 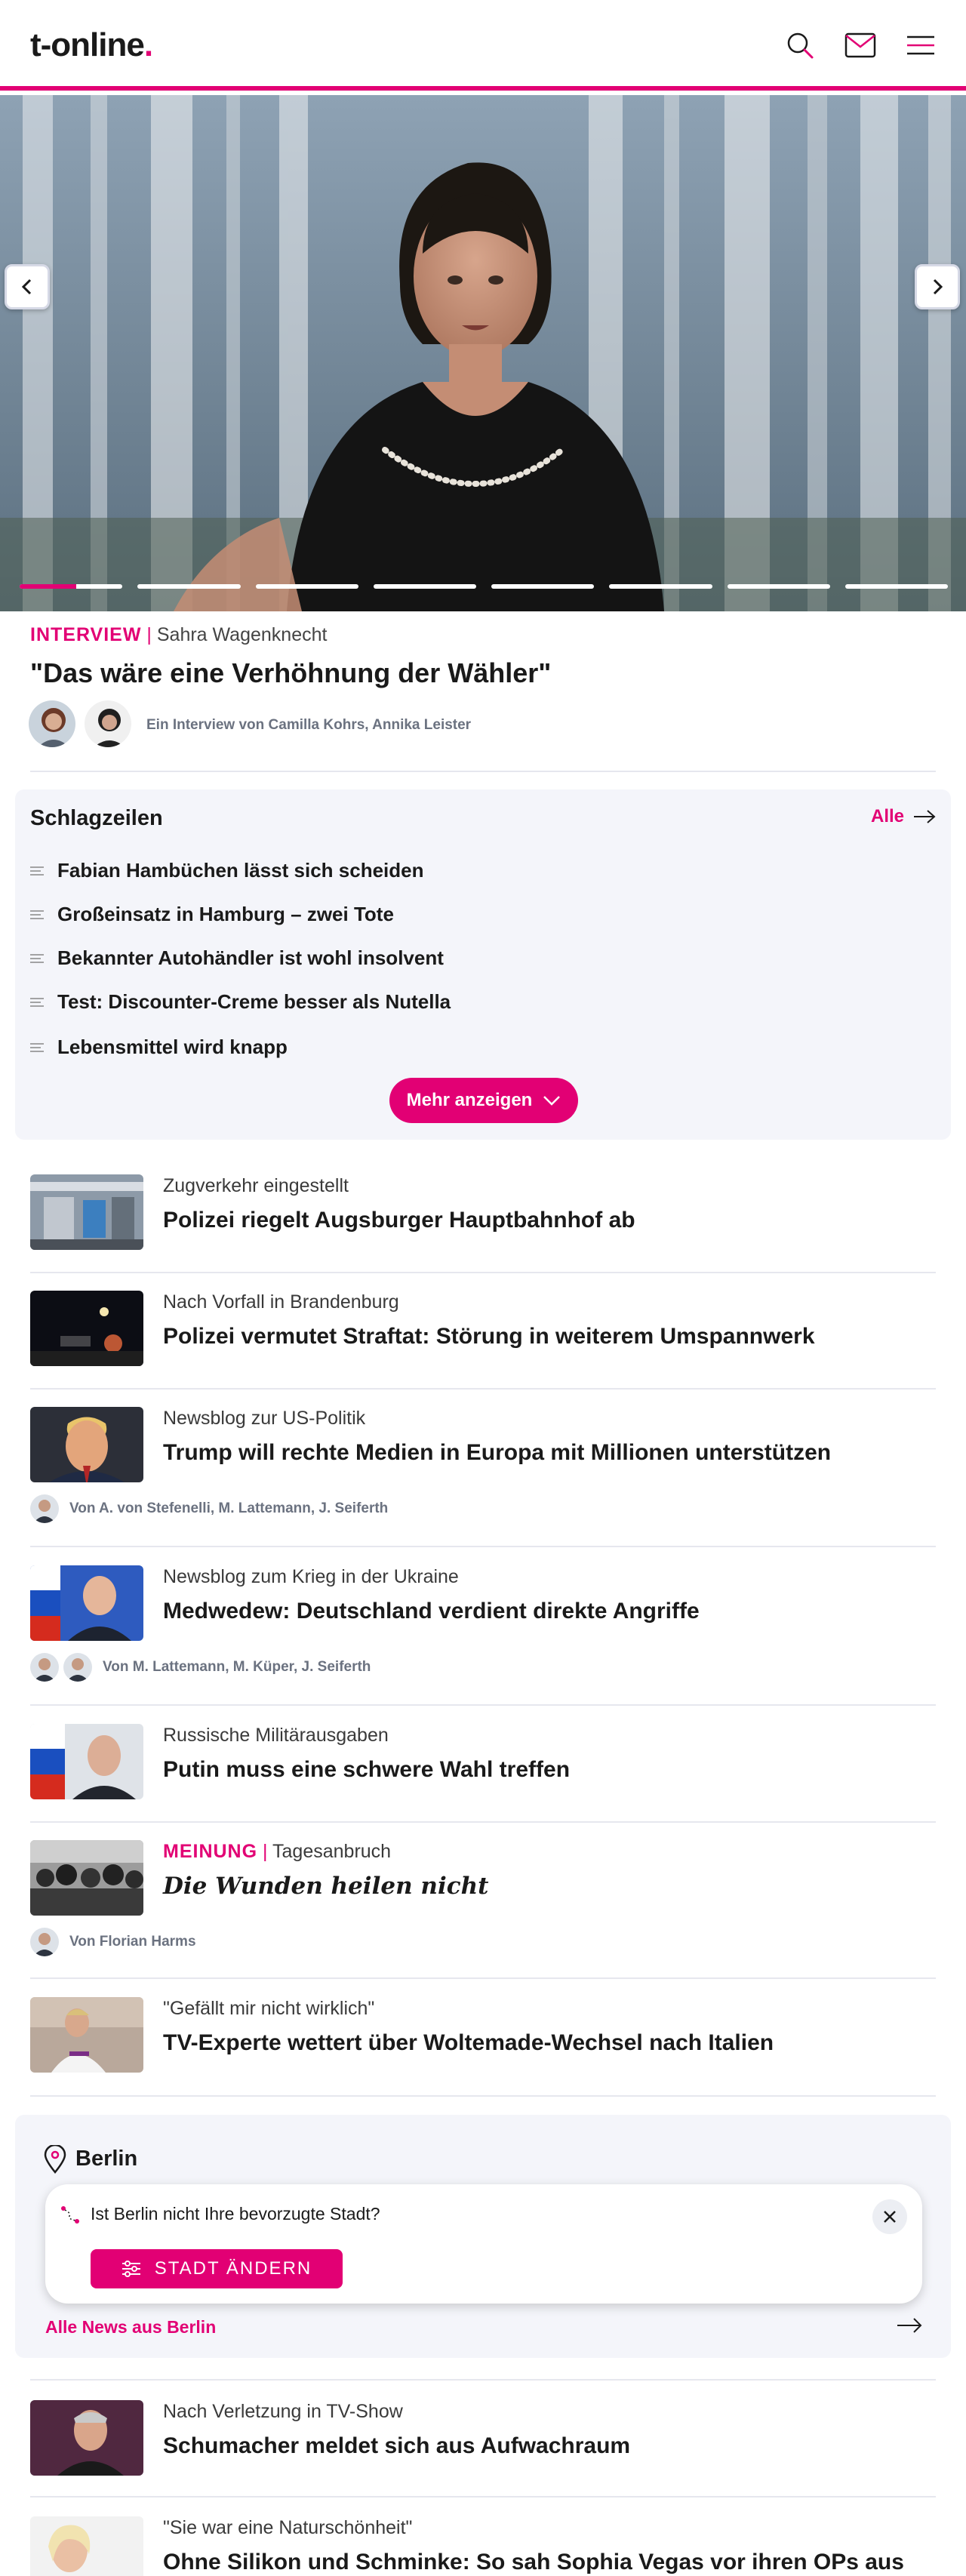 I want to click on headlines-title: Schlagzeilen, so click(x=96, y=818).